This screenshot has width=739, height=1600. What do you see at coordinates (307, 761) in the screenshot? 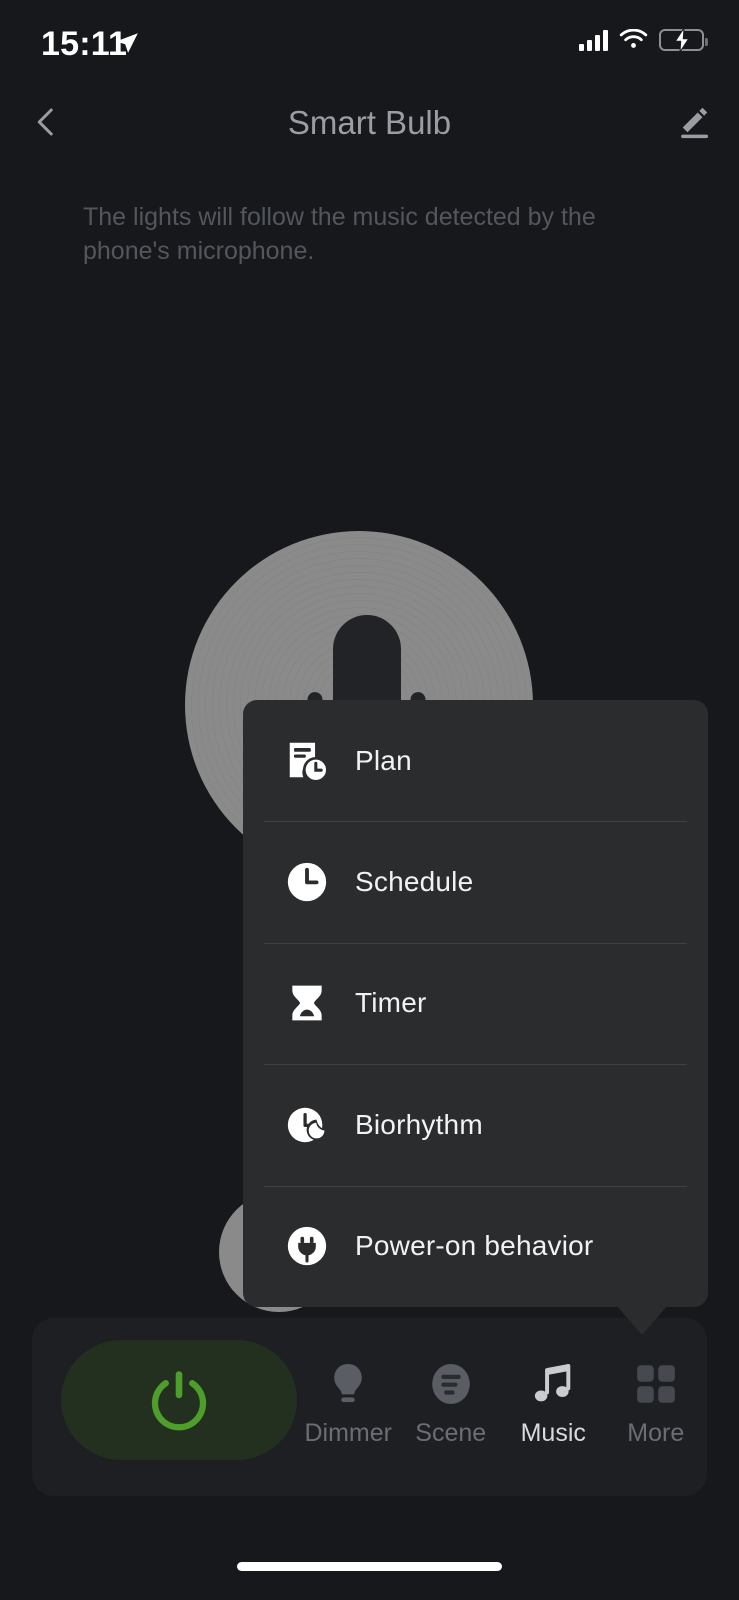
I see `plan-document-clock-icon` at bounding box center [307, 761].